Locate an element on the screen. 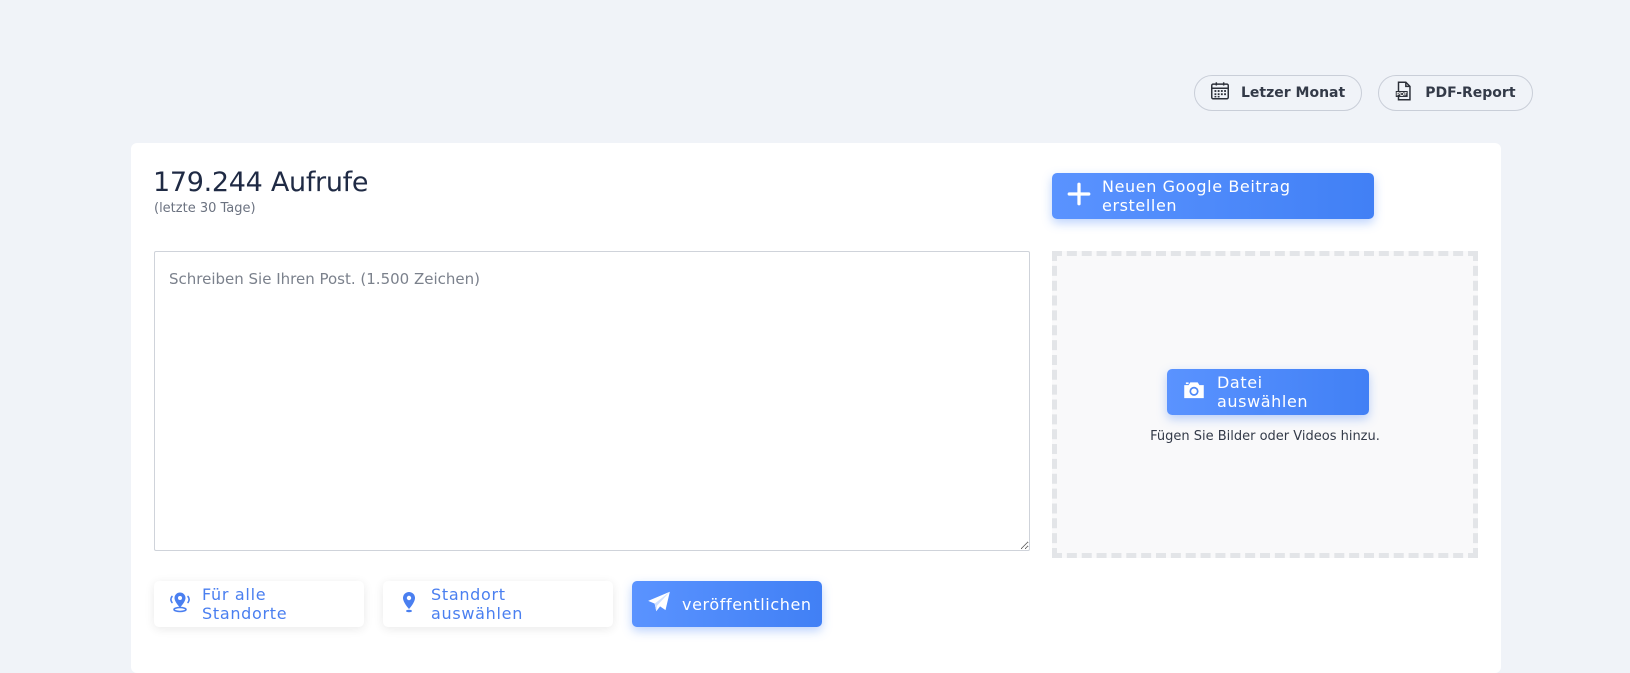 The height and width of the screenshot is (673, 1630). views-period: (letzte 30 Tage) is located at coordinates (205, 208).